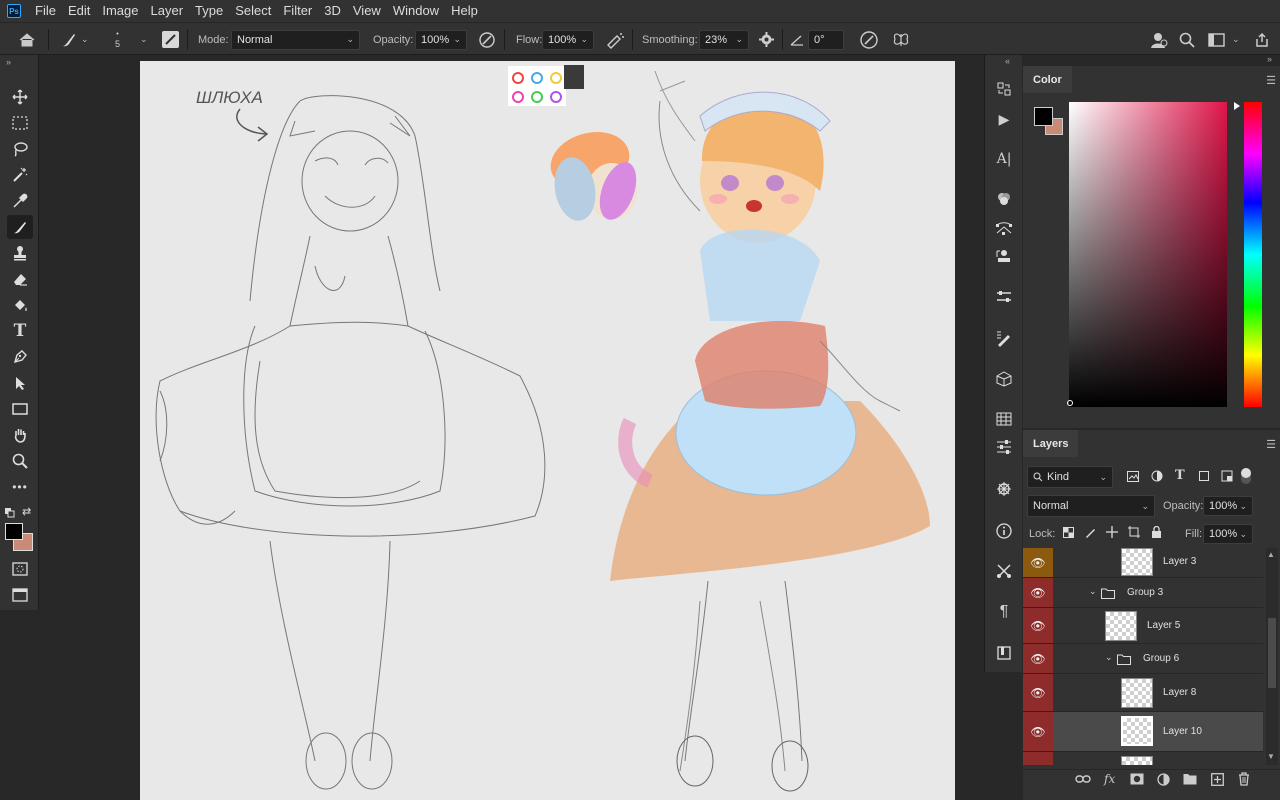 The width and height of the screenshot is (1280, 800). Describe the element at coordinates (1083, 780) in the screenshot. I see `link-layers-icon` at that location.